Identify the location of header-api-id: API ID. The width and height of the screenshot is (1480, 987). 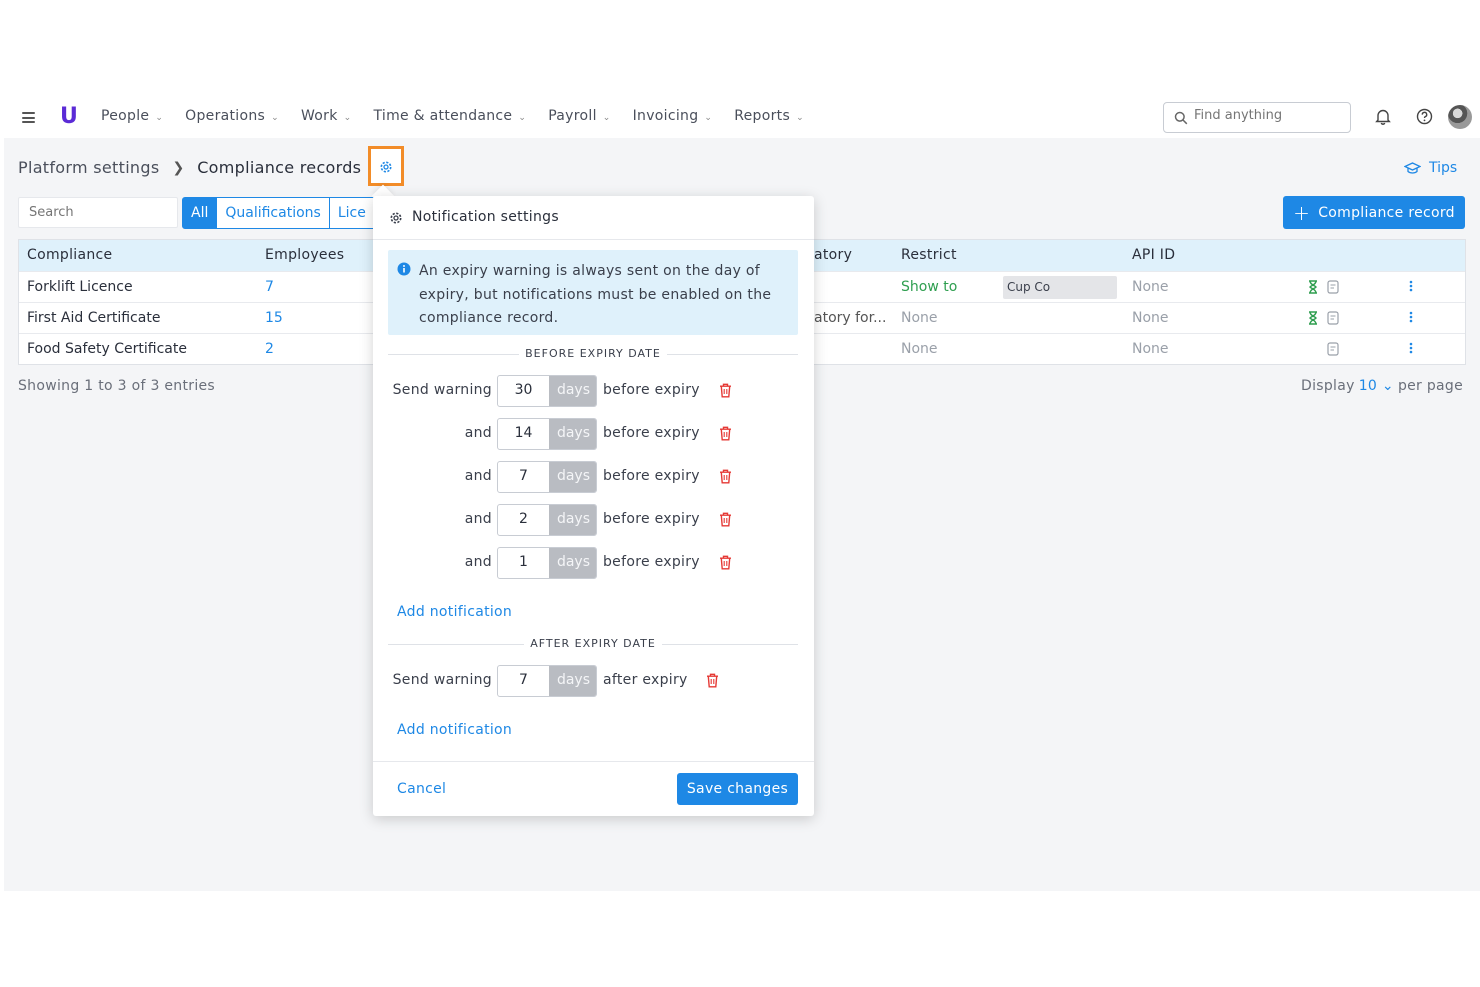
(1153, 255).